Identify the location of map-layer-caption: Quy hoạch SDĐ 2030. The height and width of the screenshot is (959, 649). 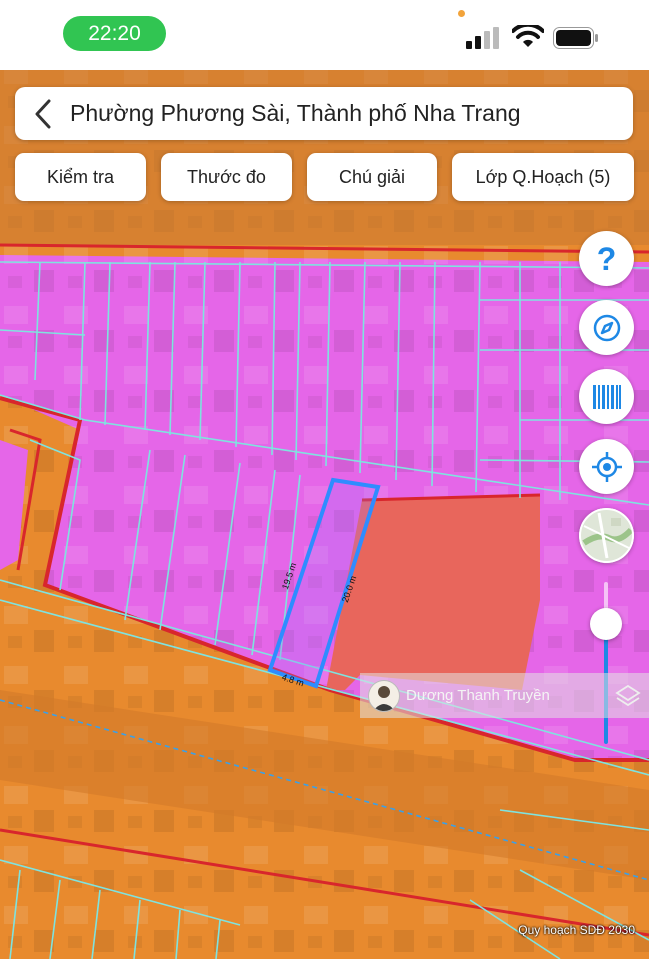
(576, 930).